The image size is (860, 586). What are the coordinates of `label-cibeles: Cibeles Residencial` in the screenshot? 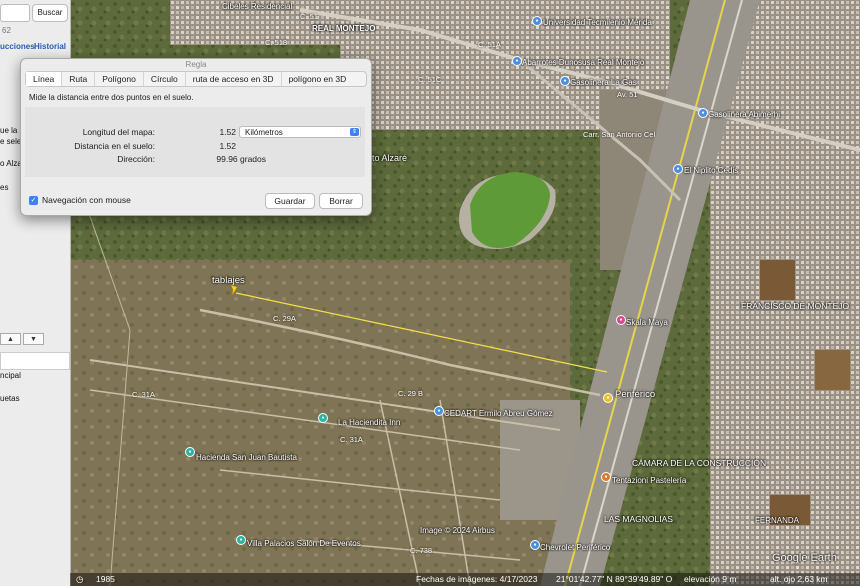 It's located at (257, 6).